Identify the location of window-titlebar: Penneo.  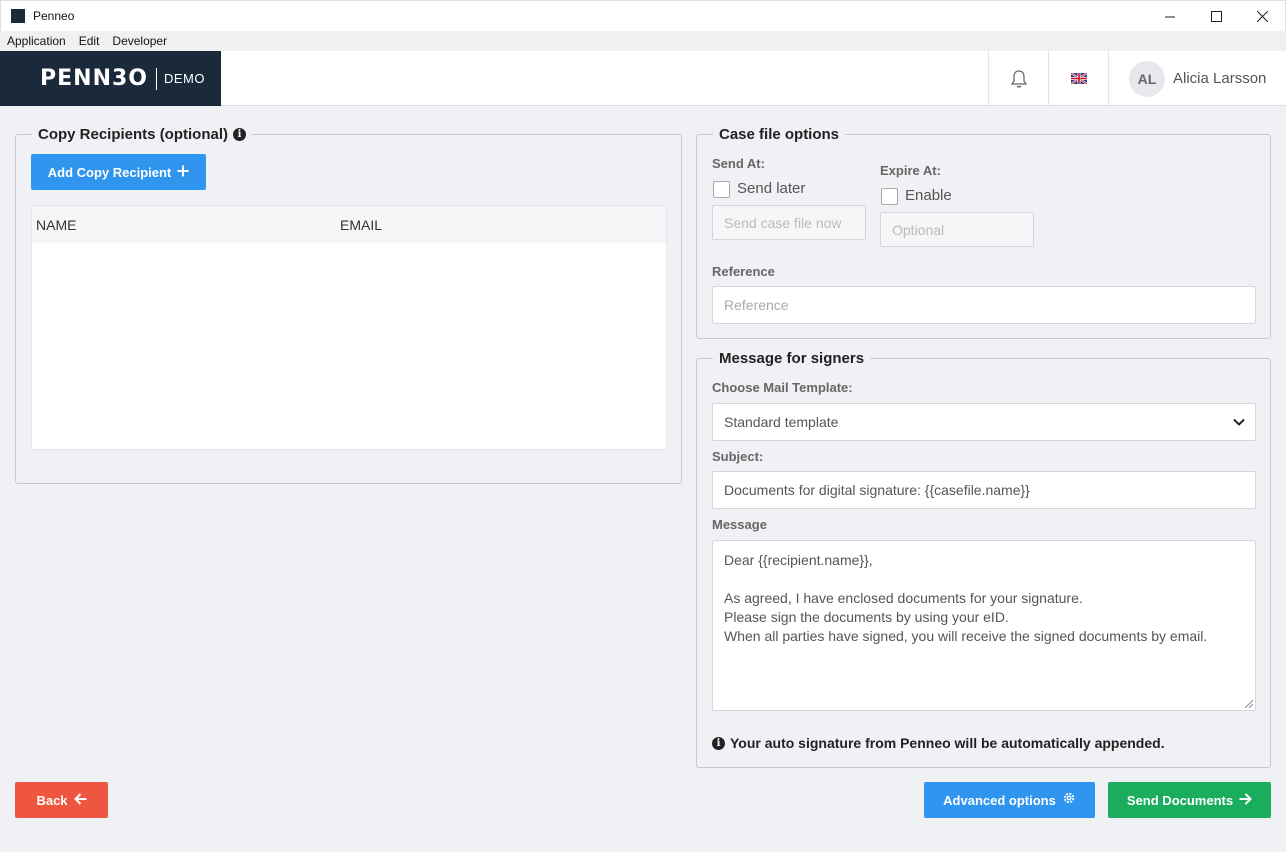
(643, 15).